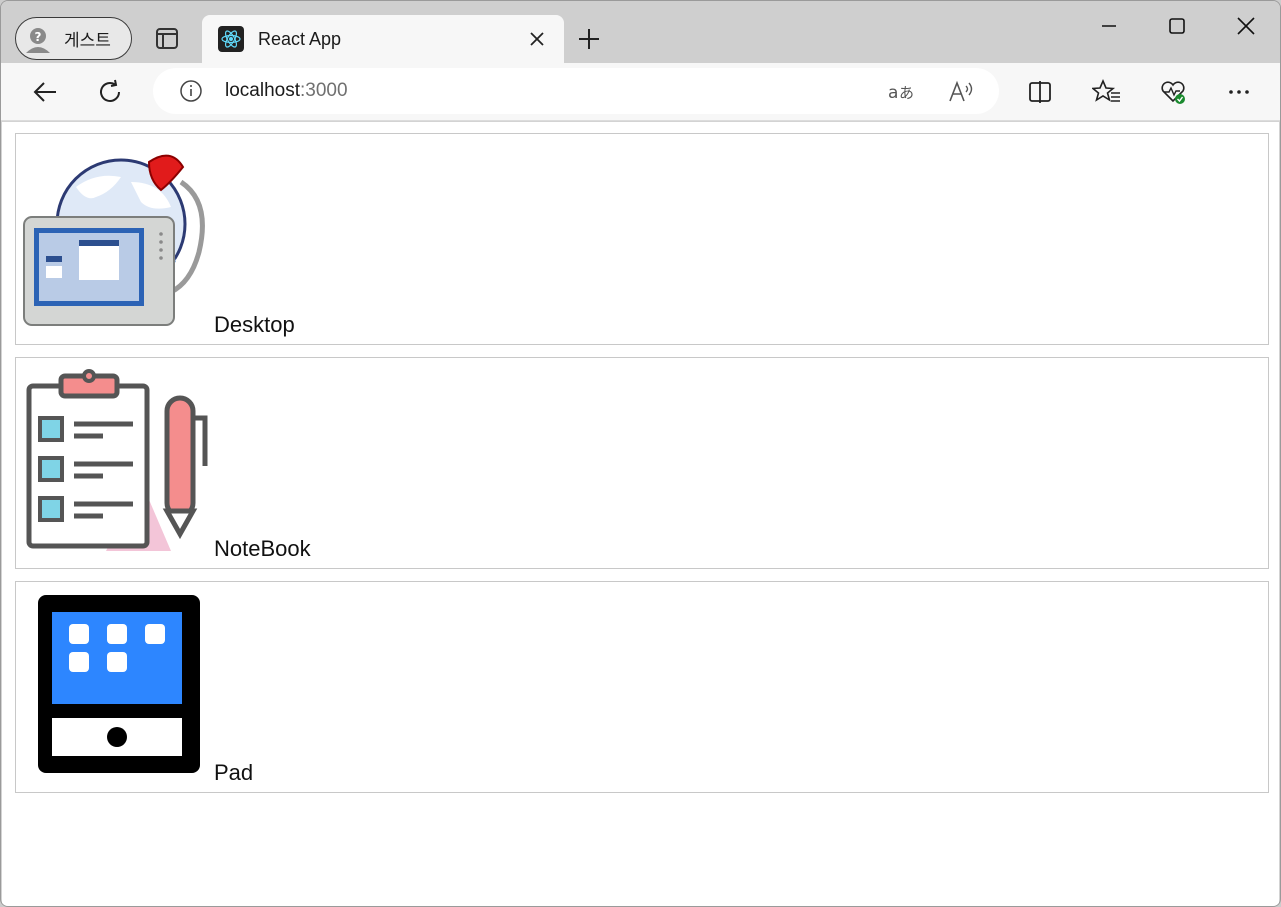 Image resolution: width=1281 pixels, height=907 pixels. I want to click on tab-close-button, so click(537, 39).